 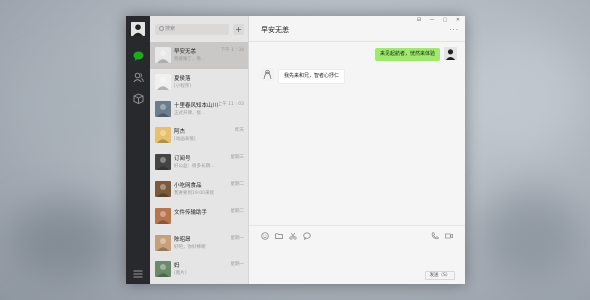 I want to click on chat-icon, so click(x=138, y=56).